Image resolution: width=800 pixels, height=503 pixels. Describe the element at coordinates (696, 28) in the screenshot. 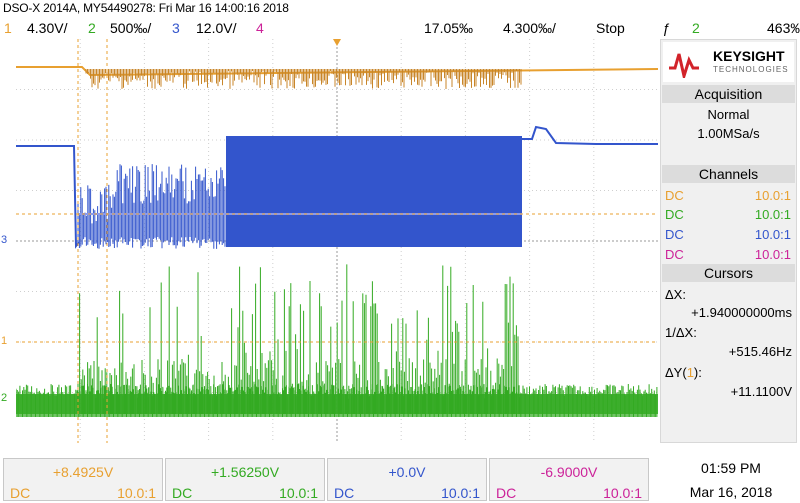

I see `trigger-source: 2` at that location.